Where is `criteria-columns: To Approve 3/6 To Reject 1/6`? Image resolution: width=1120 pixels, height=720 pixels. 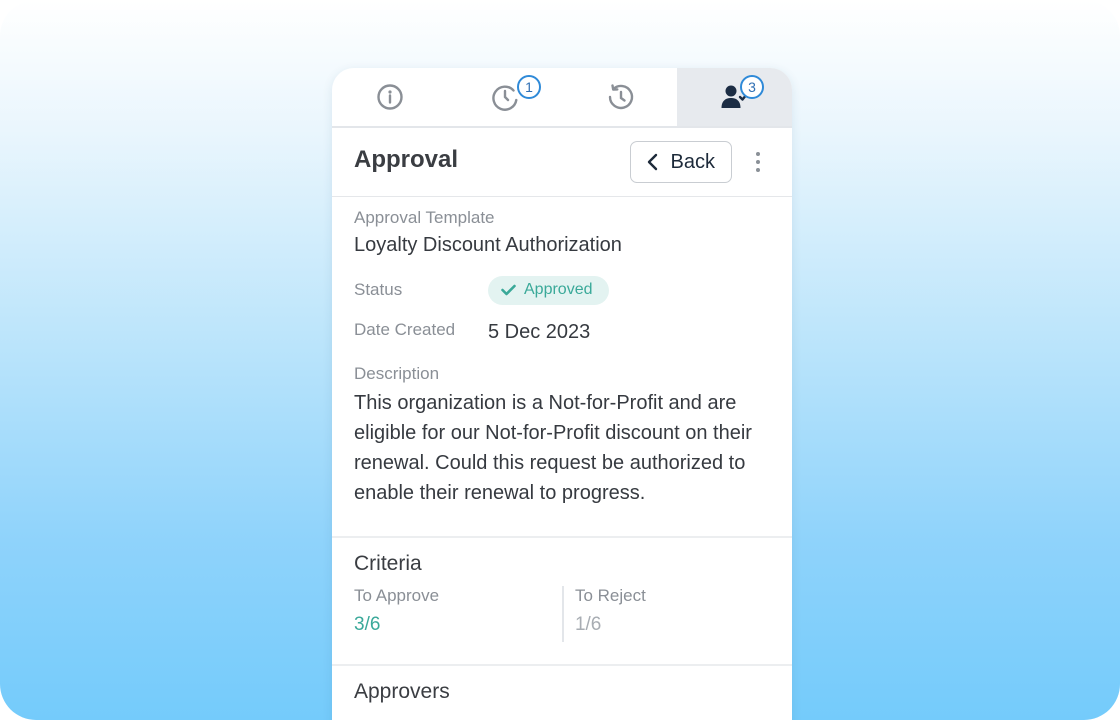 criteria-columns: To Approve 3/6 To Reject 1/6 is located at coordinates (562, 614).